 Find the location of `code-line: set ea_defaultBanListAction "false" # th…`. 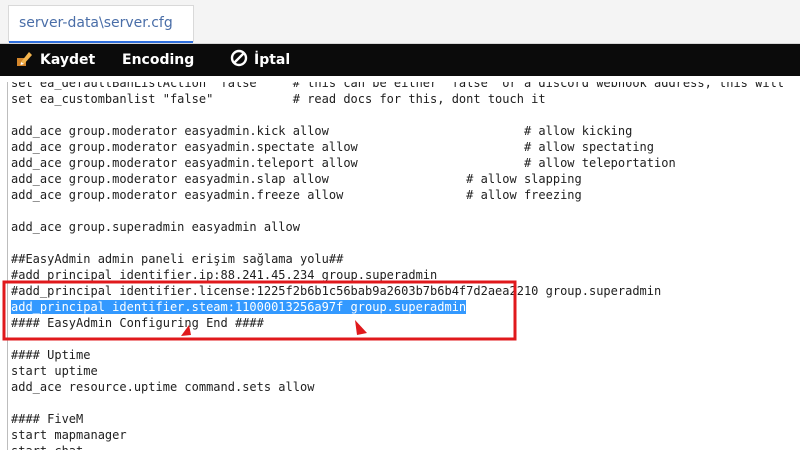

code-line: set ea_defaultBanListAction "false" # th… is located at coordinates (397, 86).